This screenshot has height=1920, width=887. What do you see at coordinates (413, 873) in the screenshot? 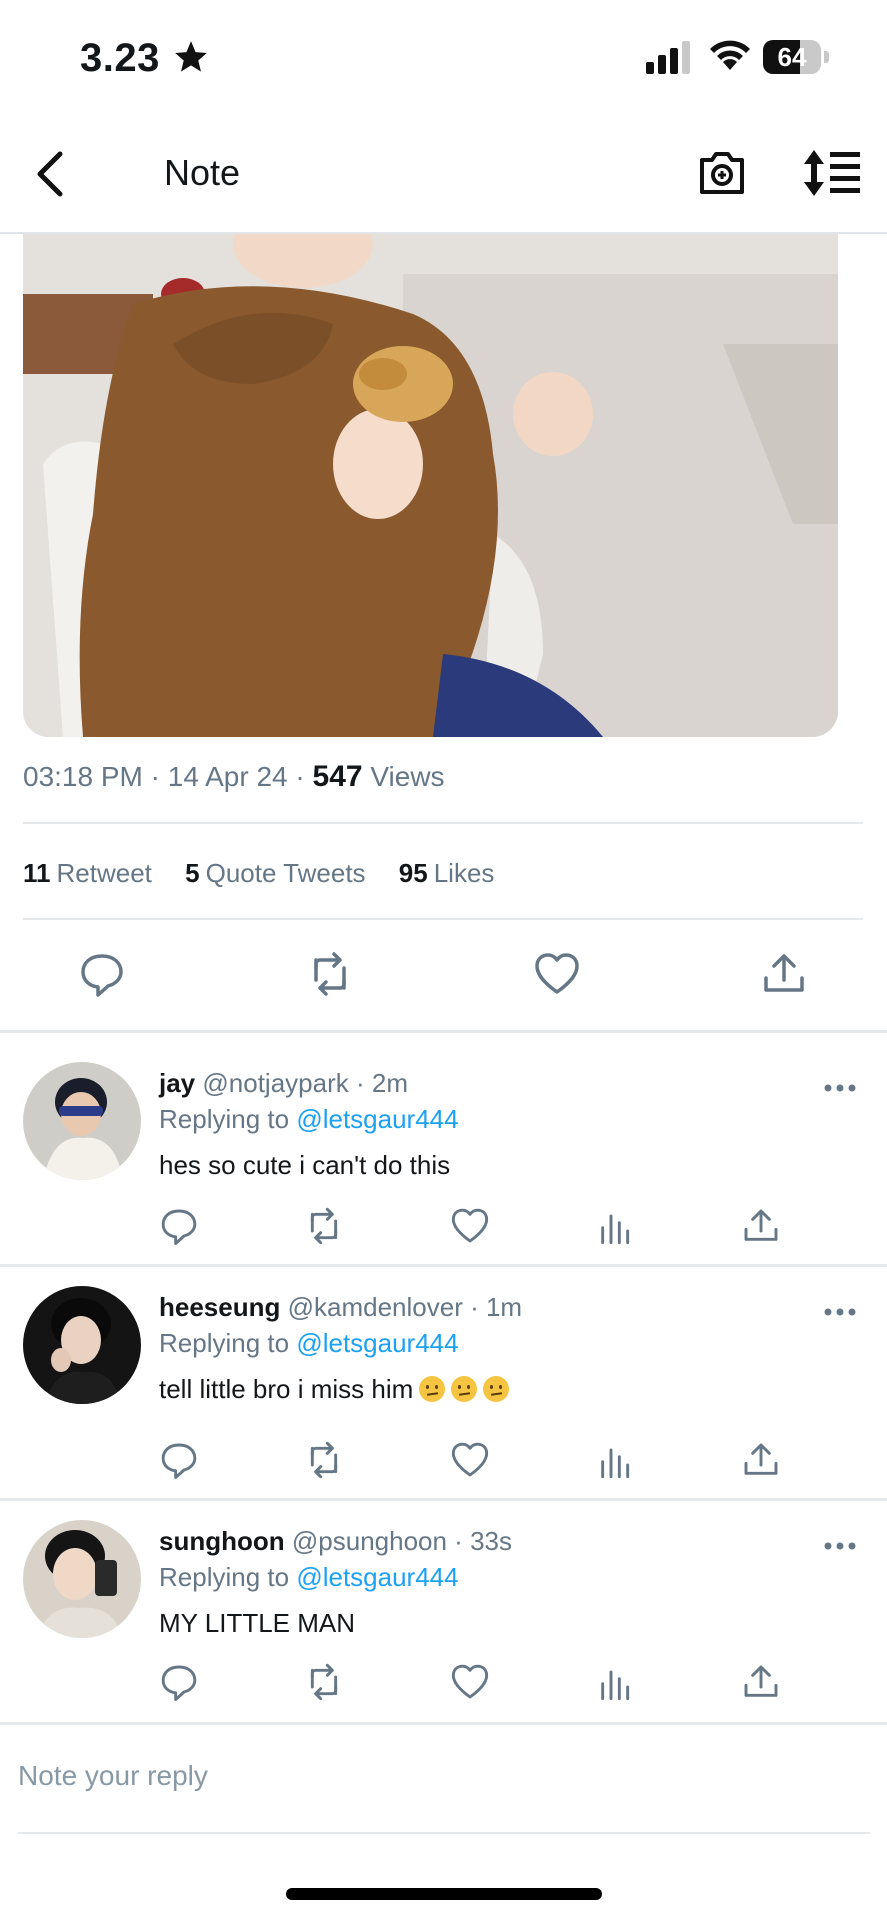
I see `likes-count: 95` at bounding box center [413, 873].